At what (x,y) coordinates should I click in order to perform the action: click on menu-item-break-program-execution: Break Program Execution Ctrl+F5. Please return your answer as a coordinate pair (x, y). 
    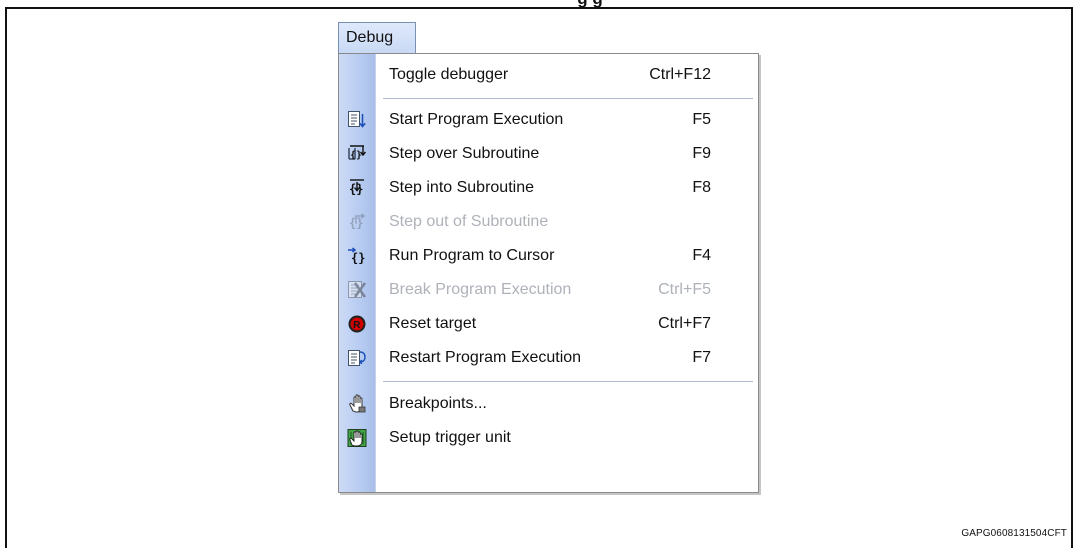
    Looking at the image, I should click on (548, 290).